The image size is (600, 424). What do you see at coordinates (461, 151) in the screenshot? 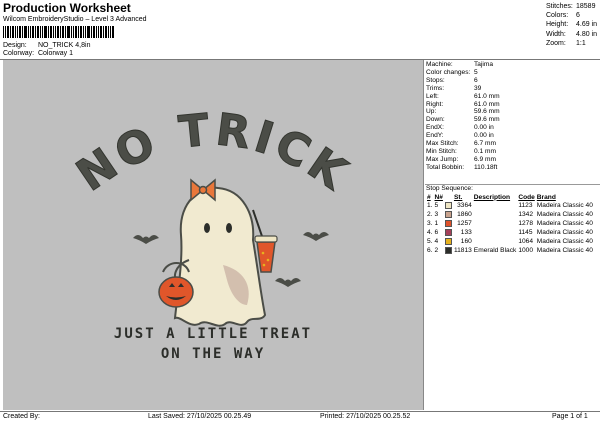
I see `info-row: Min Stitch: 0.1 mm` at bounding box center [461, 151].